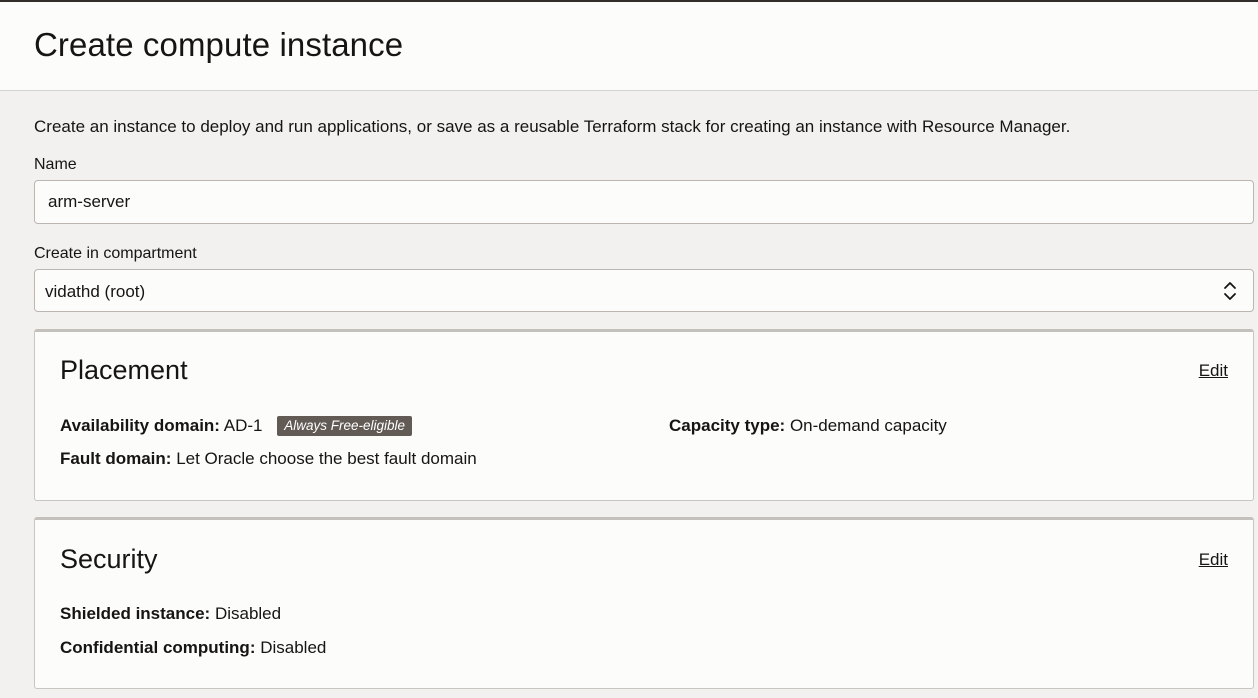  What do you see at coordinates (644, 202) in the screenshot?
I see `name-input` at bounding box center [644, 202].